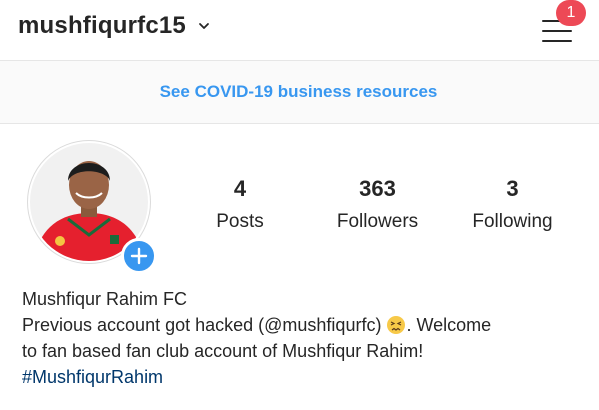 Image resolution: width=599 pixels, height=410 pixels. Describe the element at coordinates (240, 221) in the screenshot. I see `posts-label: Posts` at that location.